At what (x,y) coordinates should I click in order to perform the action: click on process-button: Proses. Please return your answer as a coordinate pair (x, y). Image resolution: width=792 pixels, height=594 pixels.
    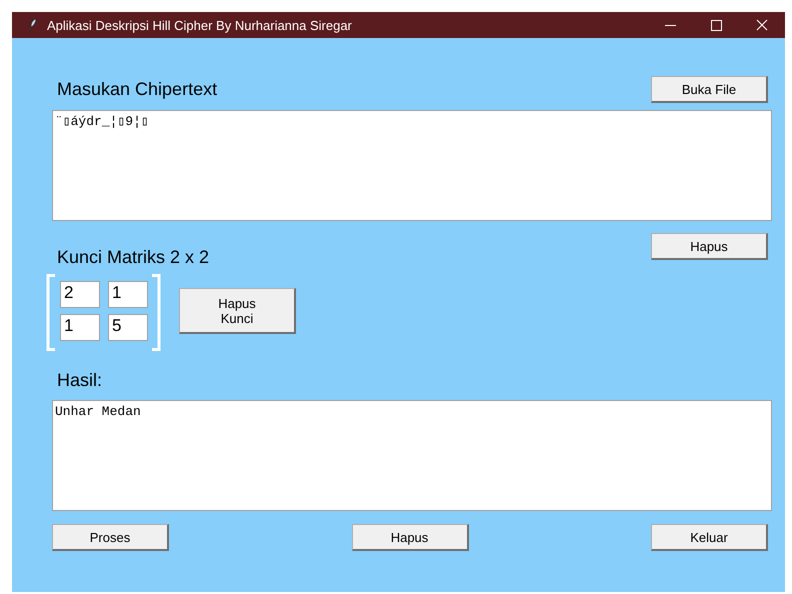
    Looking at the image, I should click on (110, 537).